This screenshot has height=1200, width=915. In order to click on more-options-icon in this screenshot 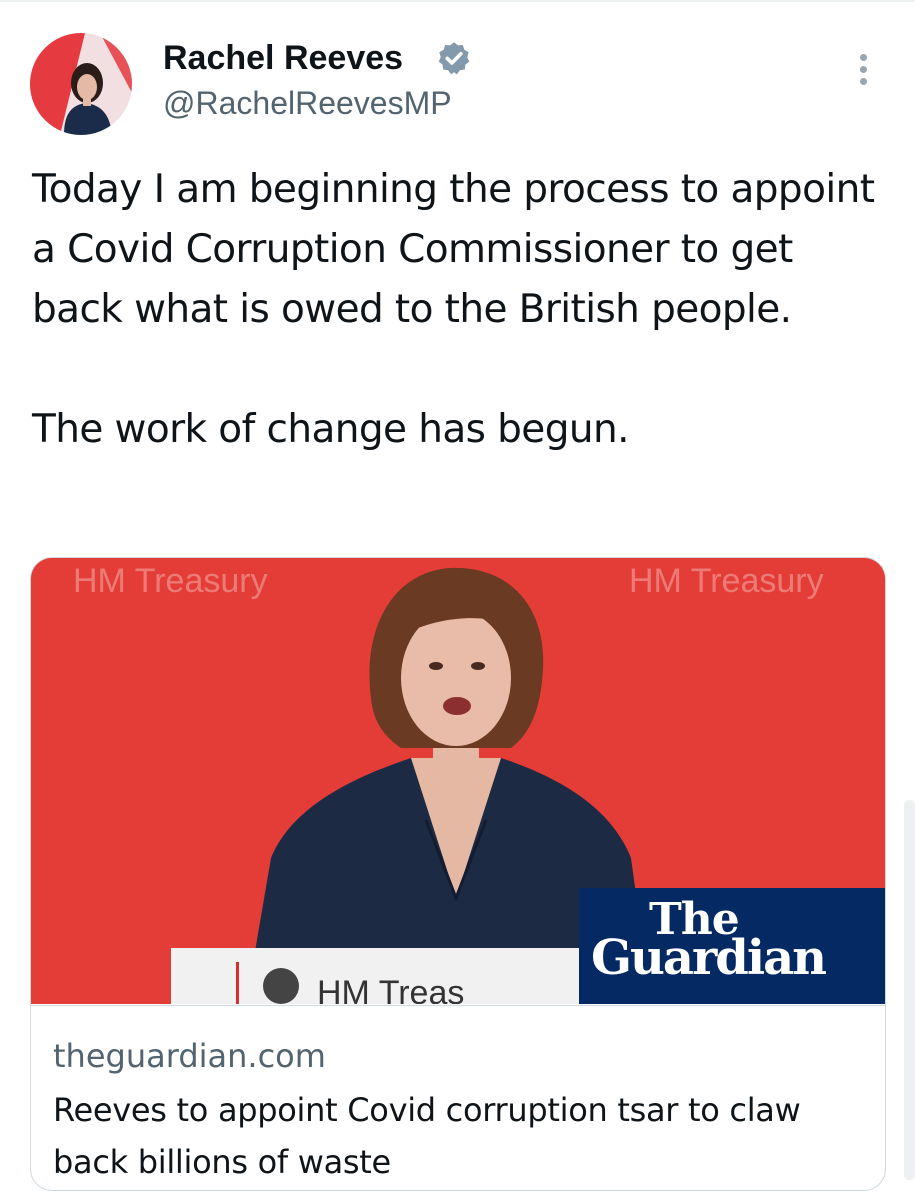, I will do `click(863, 74)`.